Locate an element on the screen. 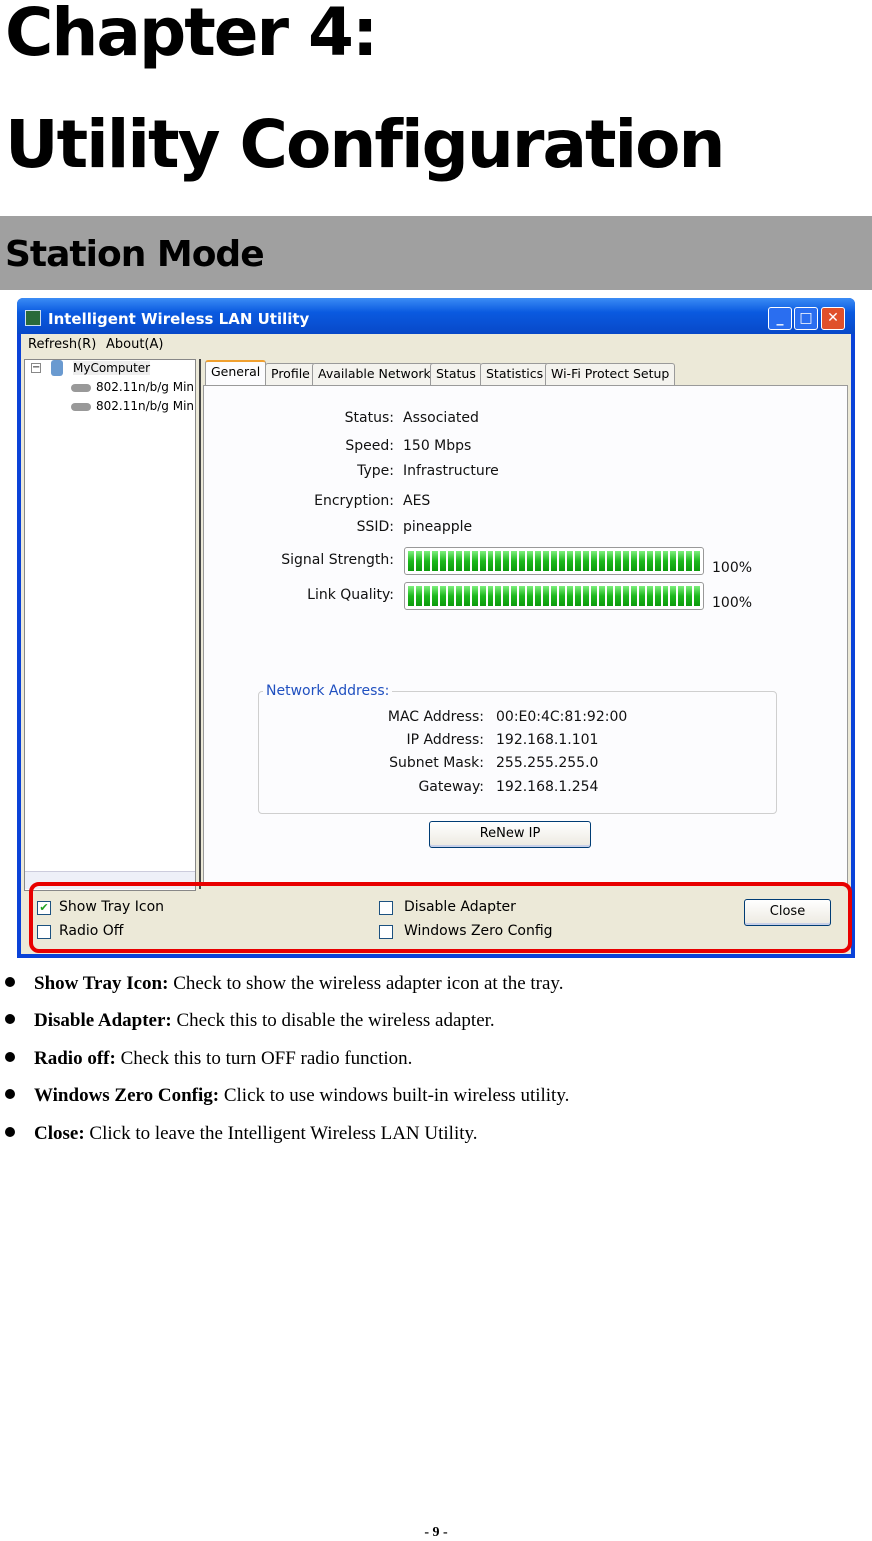 The image size is (872, 1541). tab-profile: Profile is located at coordinates (290, 374).